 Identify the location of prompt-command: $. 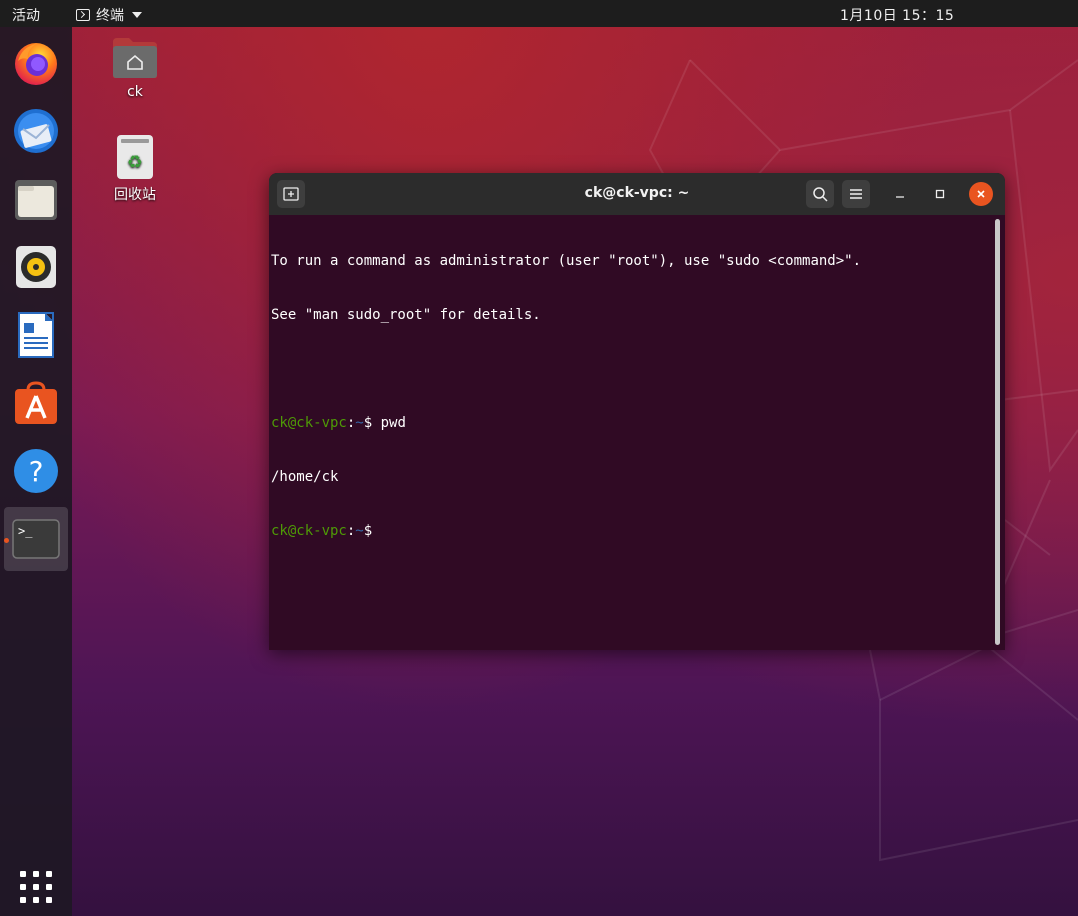
(372, 531).